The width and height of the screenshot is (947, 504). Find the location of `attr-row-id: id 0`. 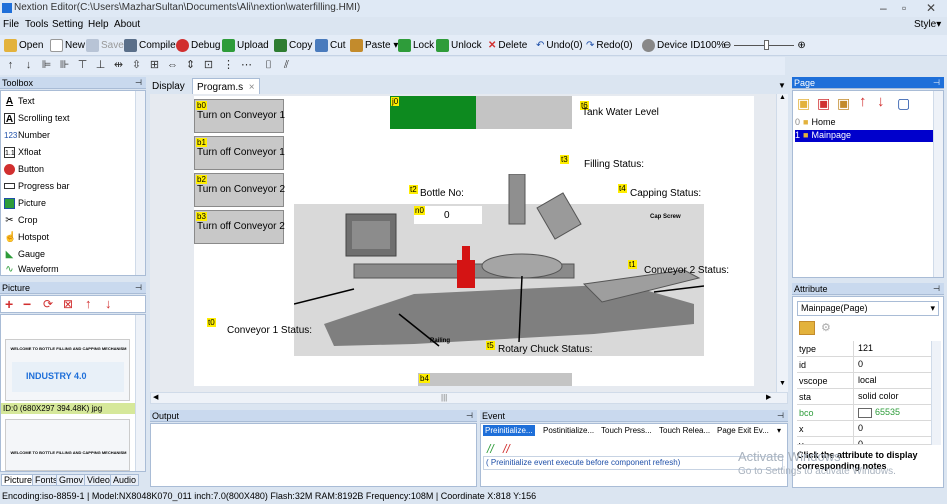

attr-row-id: id 0 is located at coordinates (865, 365).